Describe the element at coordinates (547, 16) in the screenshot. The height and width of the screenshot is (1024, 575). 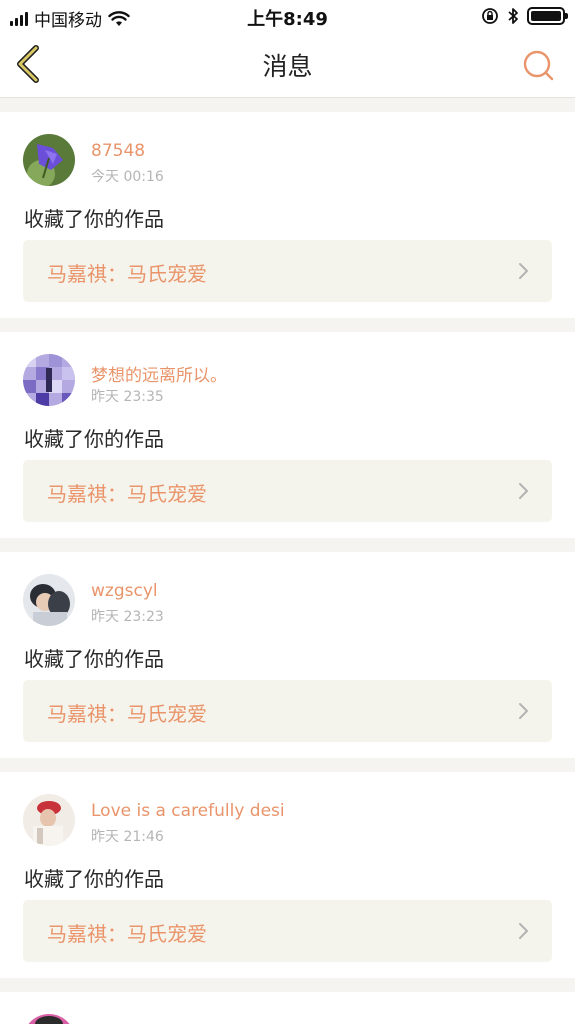
I see `battery-icon` at that location.